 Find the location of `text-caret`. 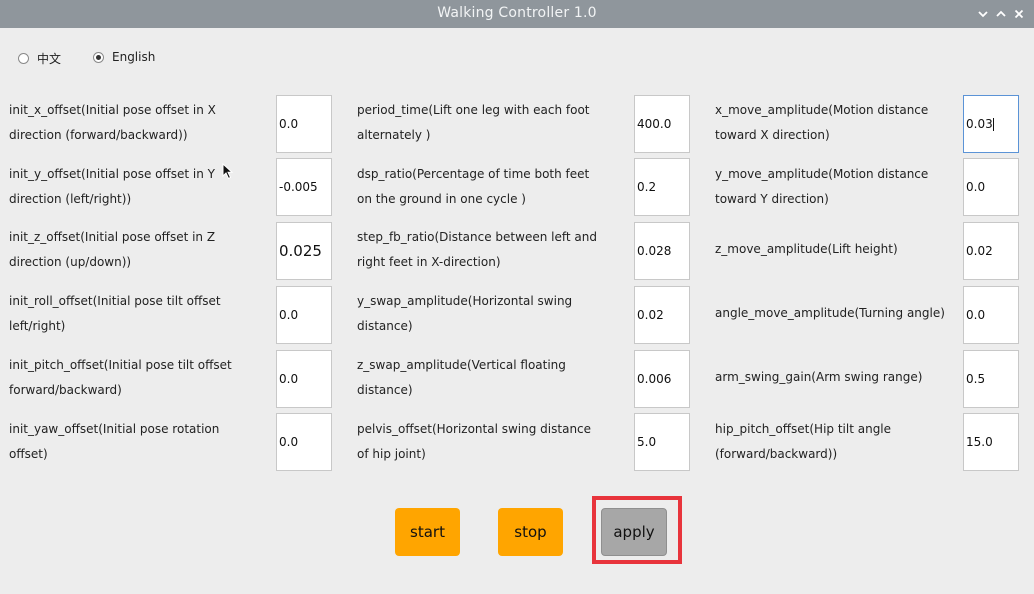

text-caret is located at coordinates (993, 124).